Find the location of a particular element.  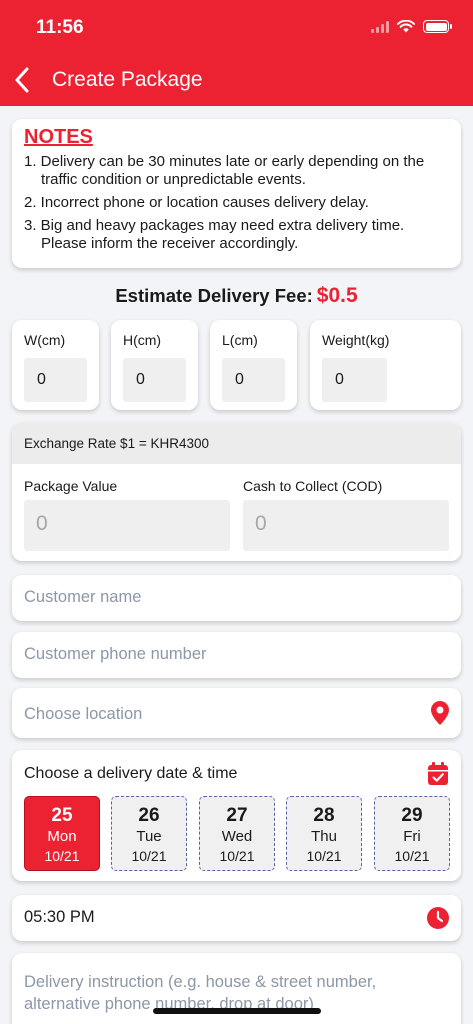

estimate-fee: Estimate Delivery Fee: $0.5 is located at coordinates (236, 296).